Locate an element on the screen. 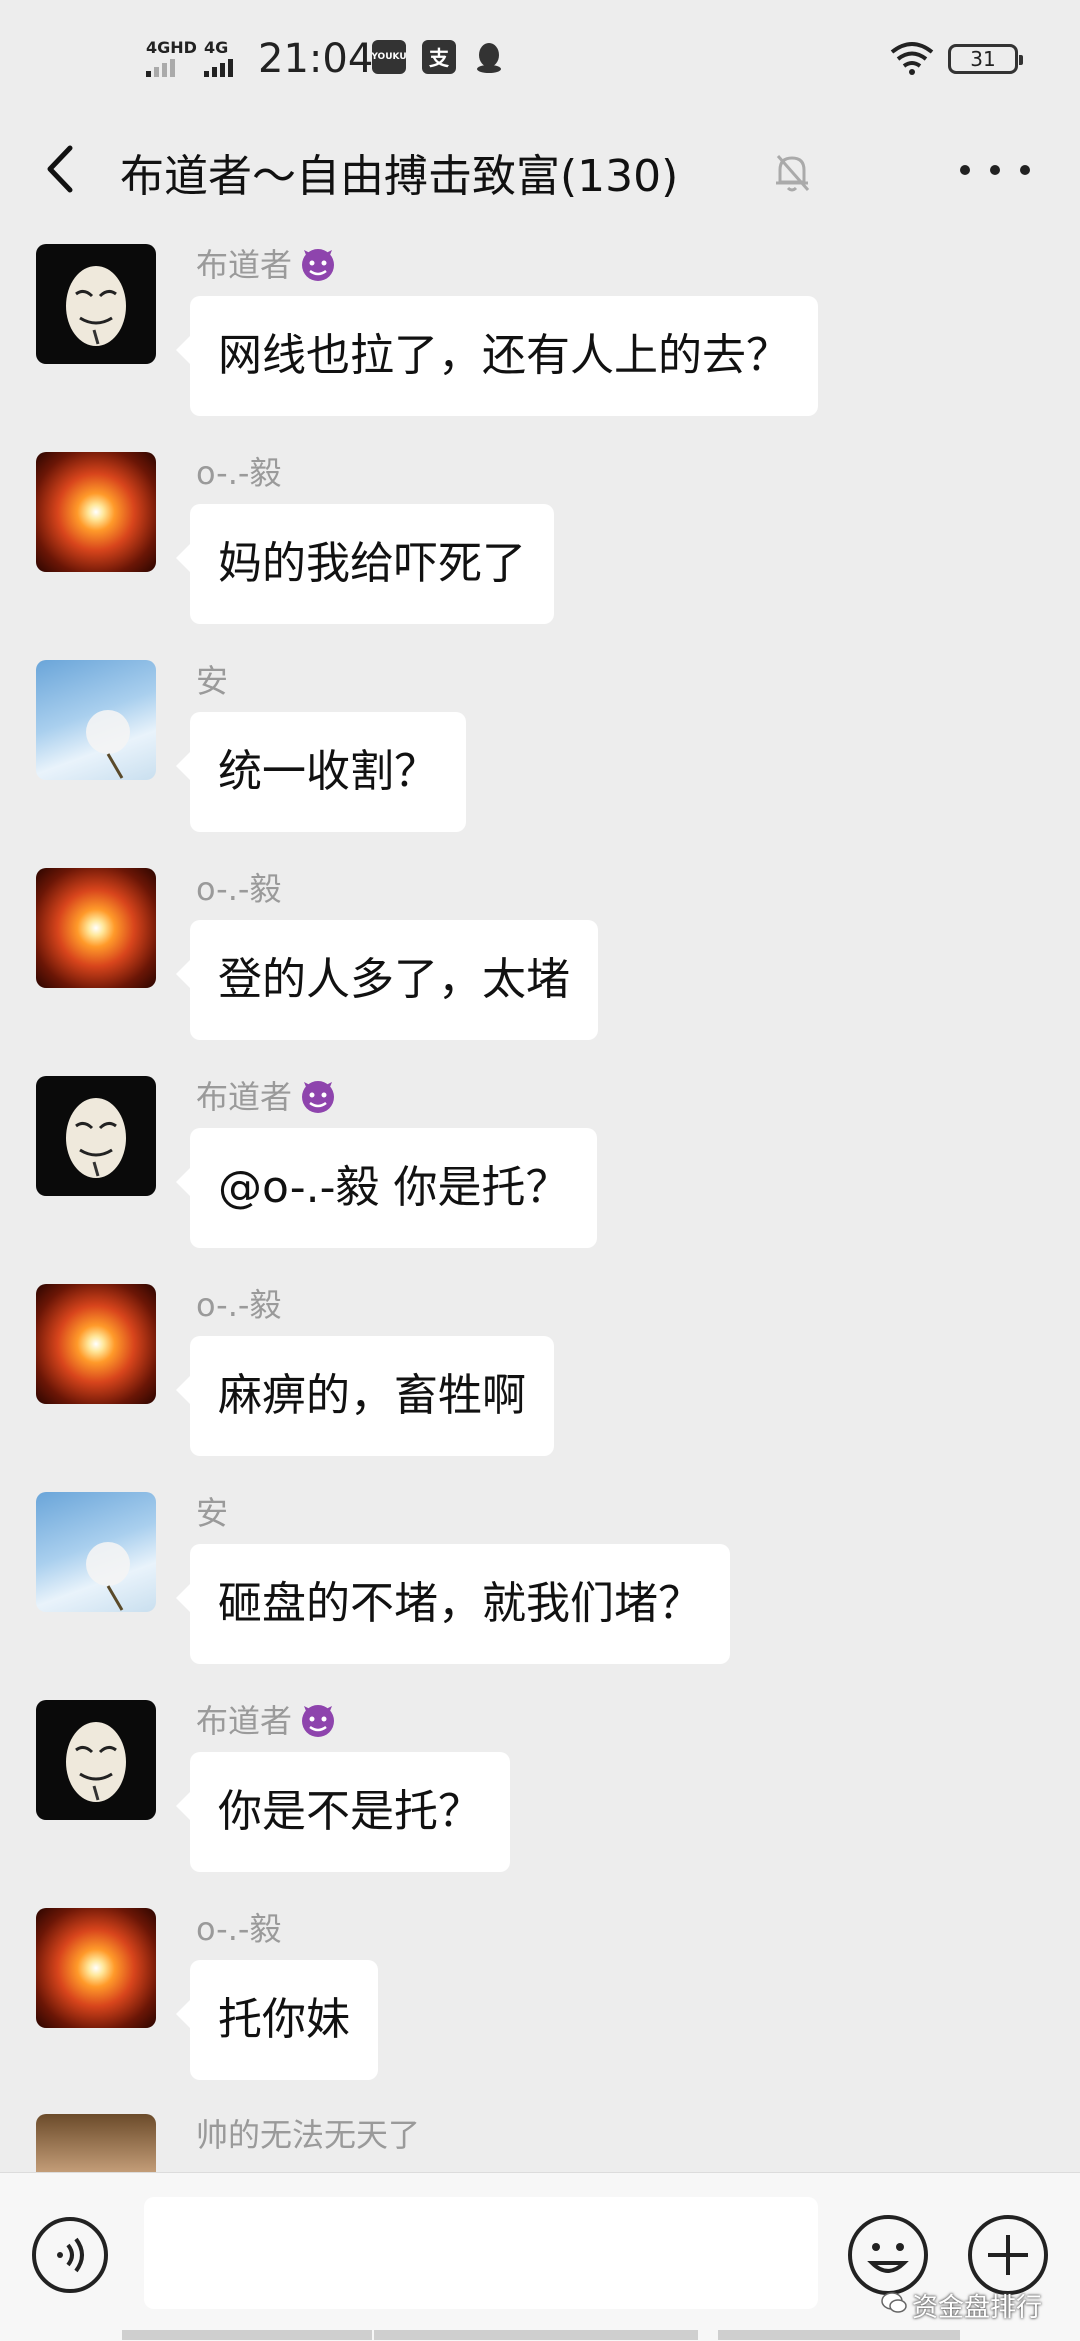 This screenshot has height=2341, width=1080. signal-indicator-2: 4G is located at coordinates (218, 57).